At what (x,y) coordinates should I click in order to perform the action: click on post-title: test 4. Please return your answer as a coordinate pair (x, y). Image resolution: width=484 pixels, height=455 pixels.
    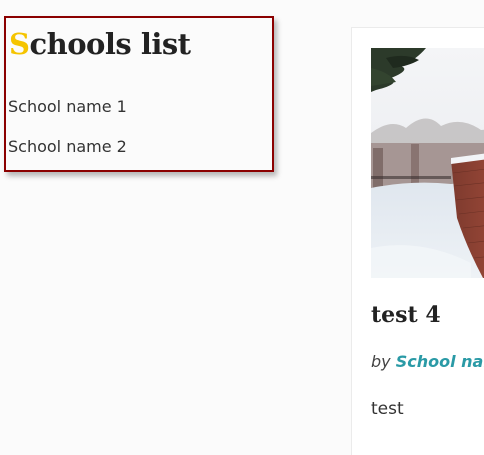
    Looking at the image, I should click on (406, 315).